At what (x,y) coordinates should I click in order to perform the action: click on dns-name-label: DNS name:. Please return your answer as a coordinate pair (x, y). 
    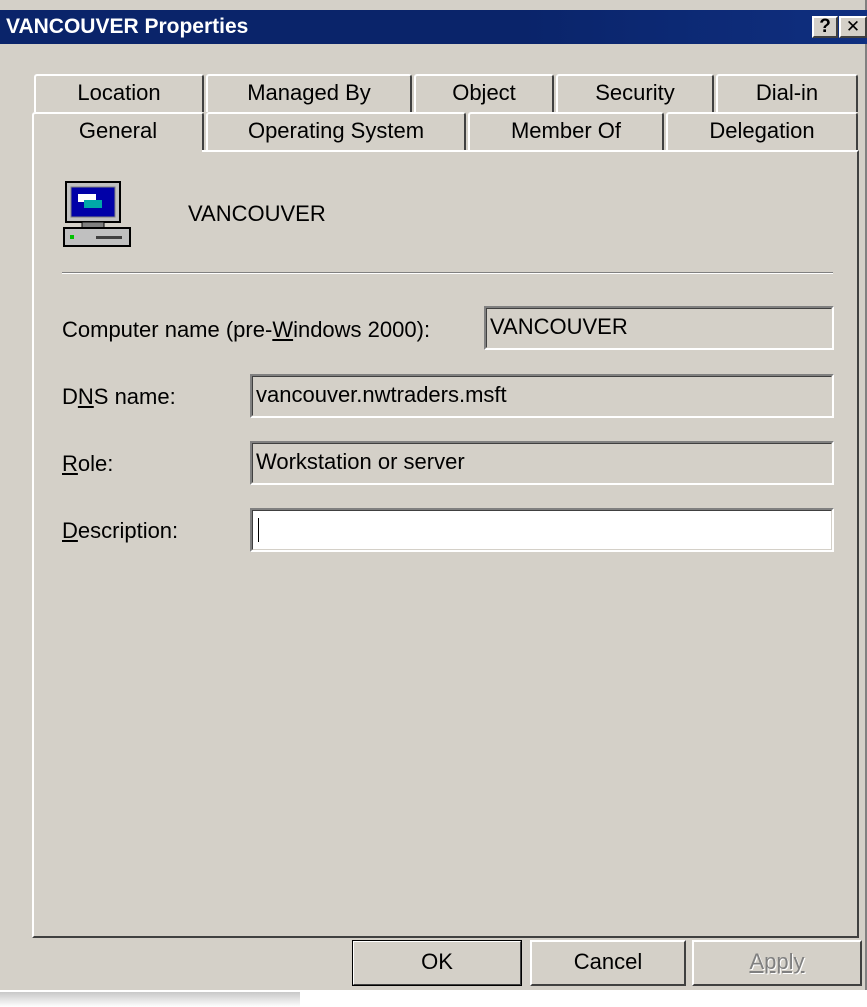
    Looking at the image, I should click on (119, 396).